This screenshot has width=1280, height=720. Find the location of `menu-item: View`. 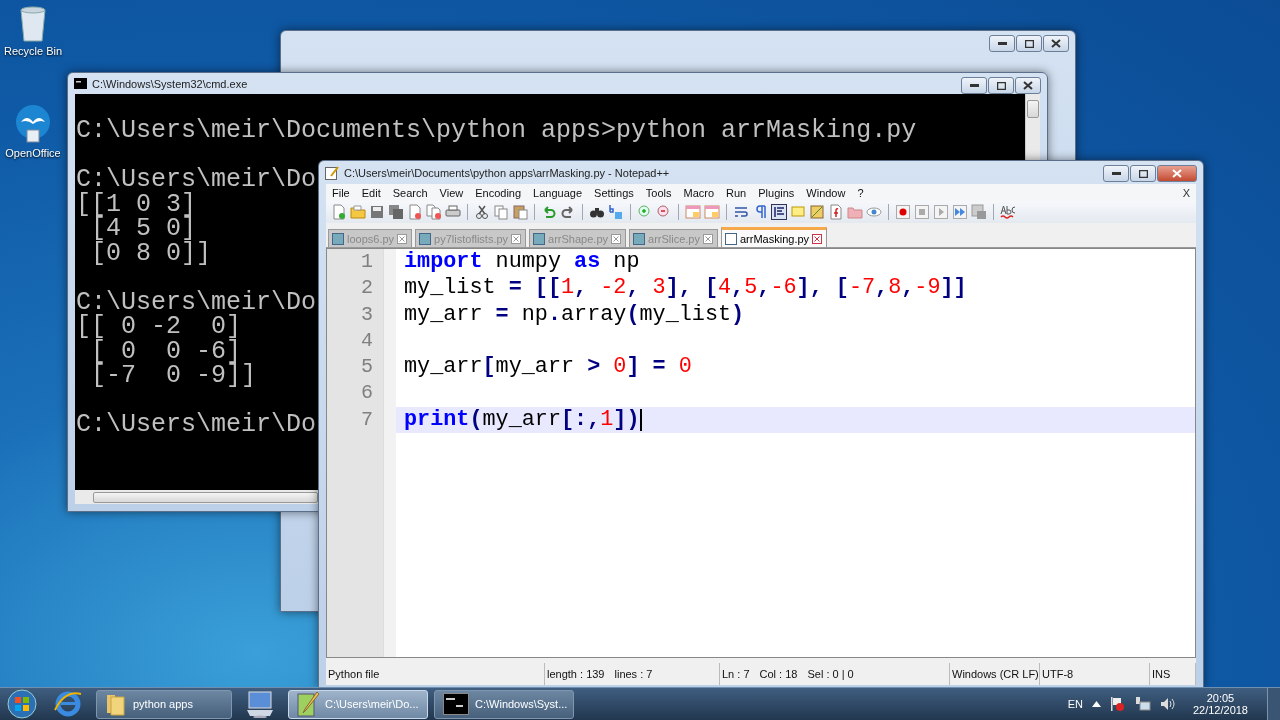

menu-item: View is located at coordinates (451, 192).